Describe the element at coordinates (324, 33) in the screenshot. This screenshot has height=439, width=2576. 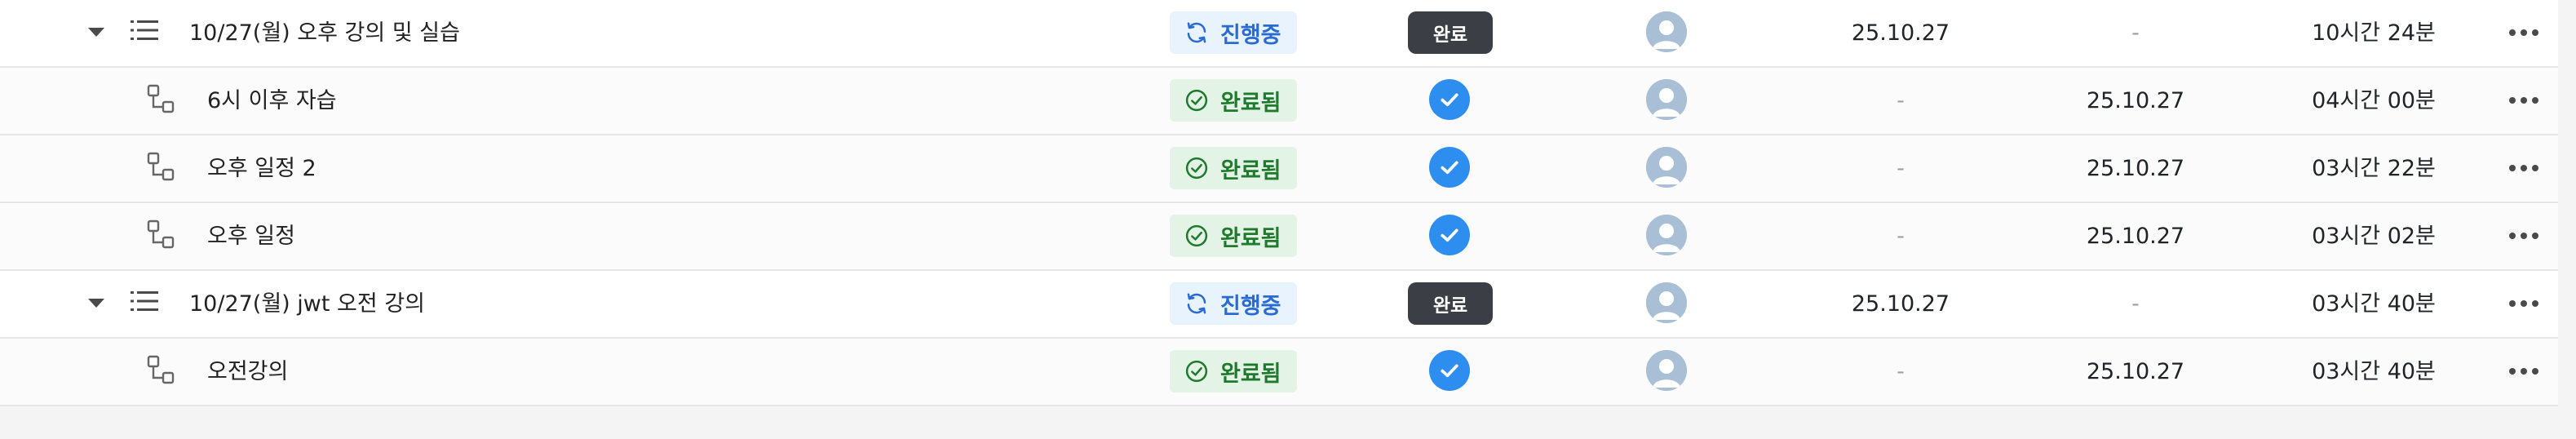
I see `task-title: 10/27(월) 오후 강의 및 실습` at that location.